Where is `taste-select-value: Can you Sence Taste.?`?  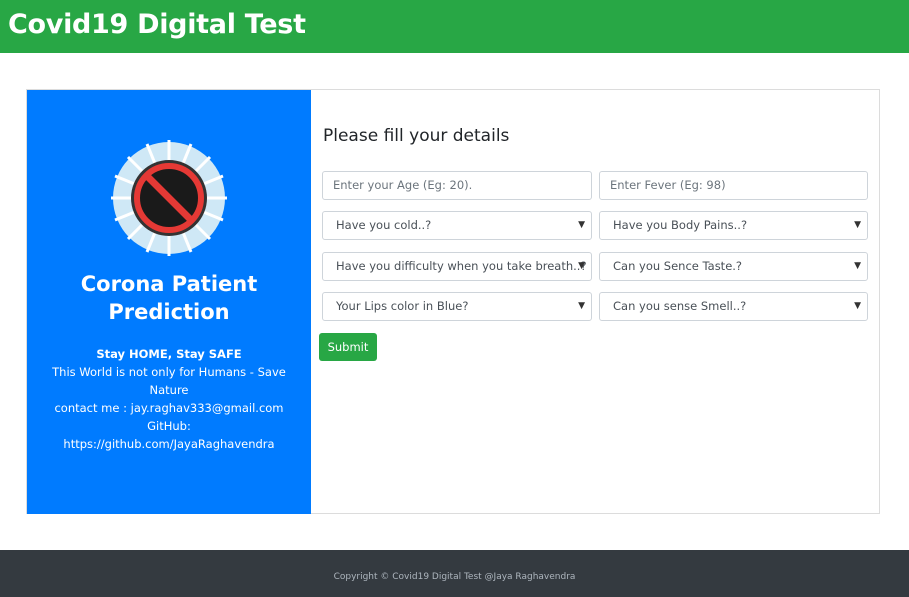 taste-select-value: Can you Sence Taste.? is located at coordinates (678, 266).